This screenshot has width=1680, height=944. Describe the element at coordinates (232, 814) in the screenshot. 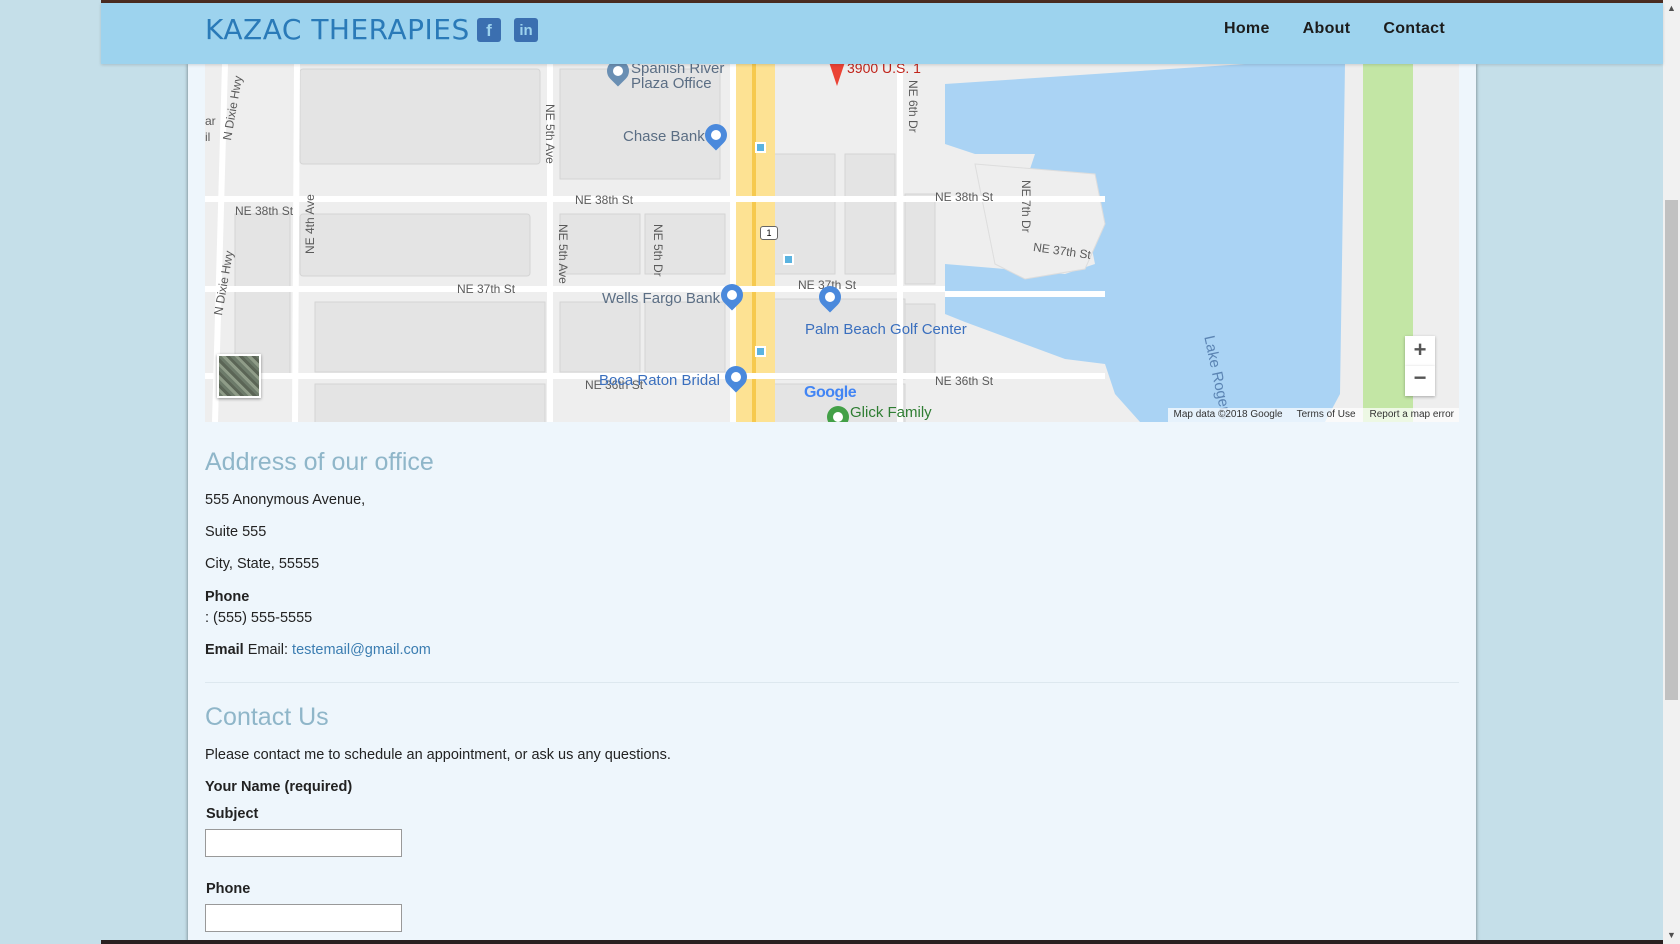

I see `subject-field-label: Subject` at that location.